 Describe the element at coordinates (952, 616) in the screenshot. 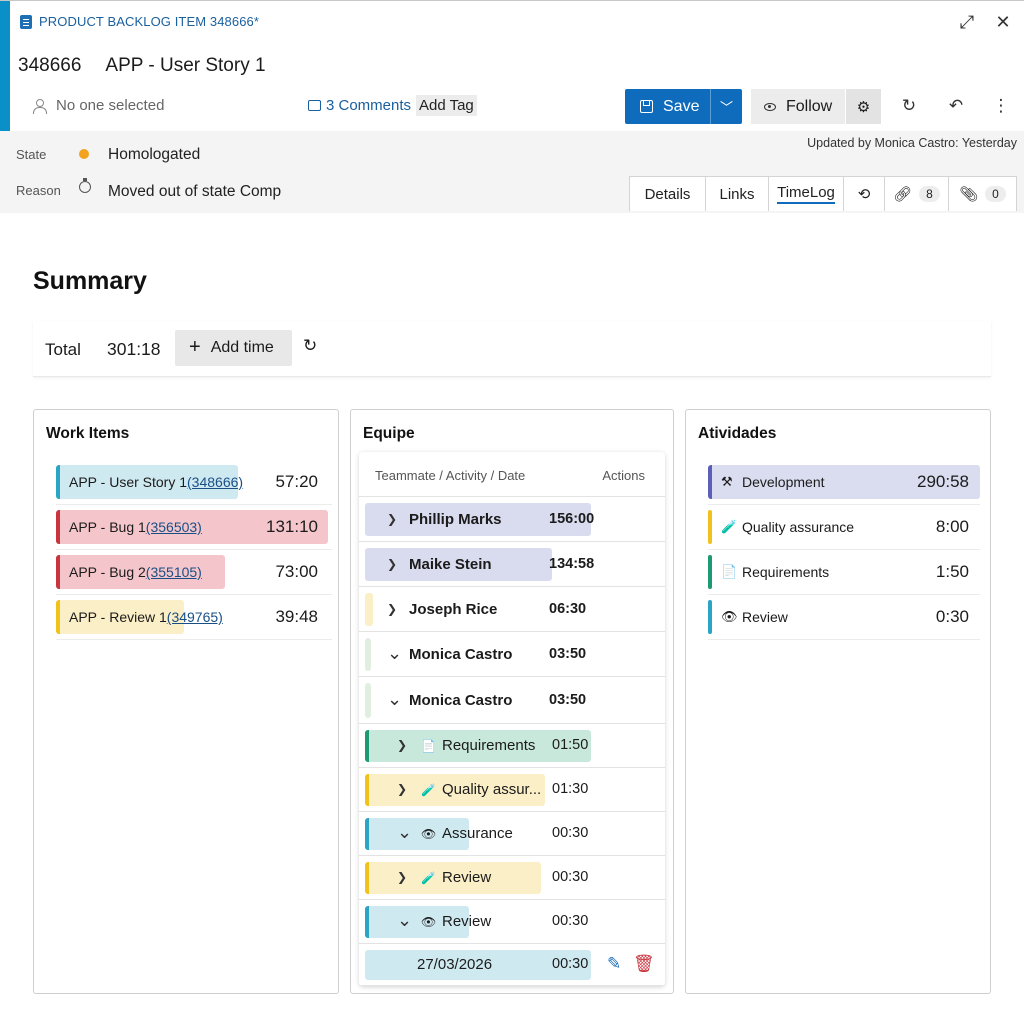

I see `activity-total-time: 0:30` at that location.